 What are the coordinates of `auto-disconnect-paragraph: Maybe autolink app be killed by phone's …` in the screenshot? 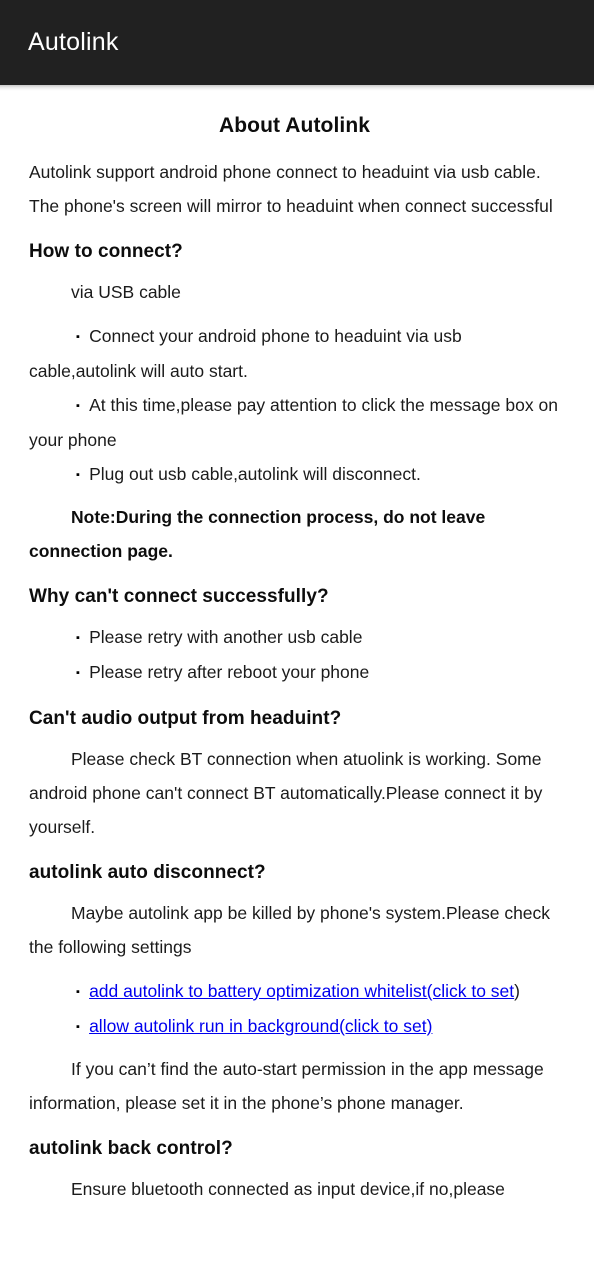 It's located at (290, 930).